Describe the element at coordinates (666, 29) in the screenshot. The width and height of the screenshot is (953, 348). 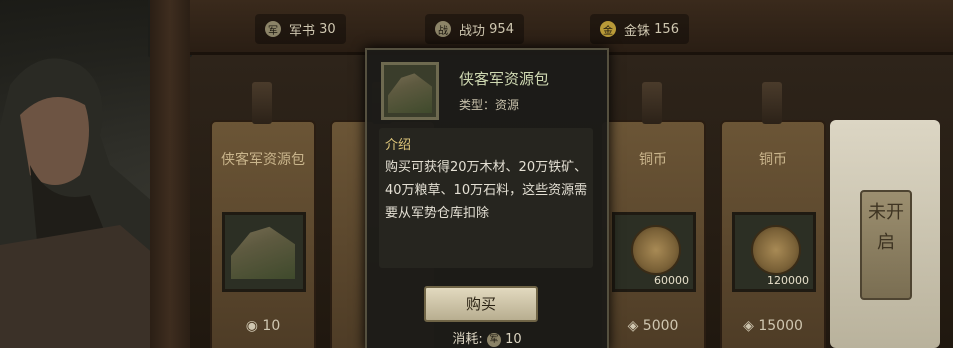
I see `resource-value: 156` at that location.